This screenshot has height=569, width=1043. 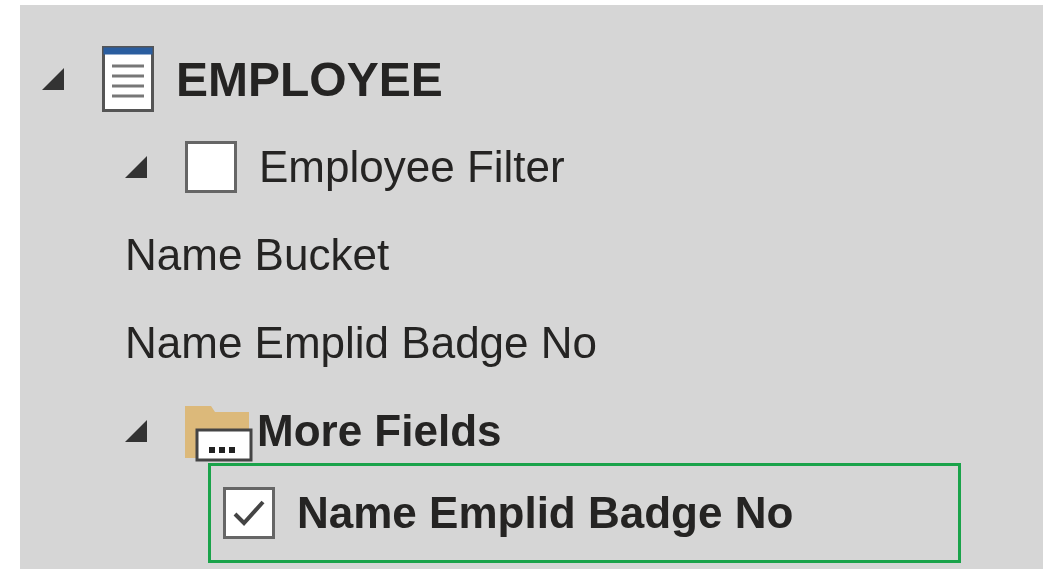 What do you see at coordinates (128, 79) in the screenshot?
I see `table-icon` at bounding box center [128, 79].